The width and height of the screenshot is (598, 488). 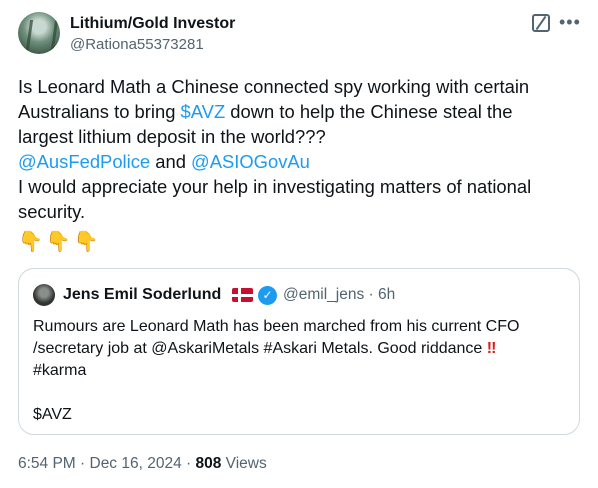 I want to click on mention-link: @AusFedPolice, so click(x=84, y=161).